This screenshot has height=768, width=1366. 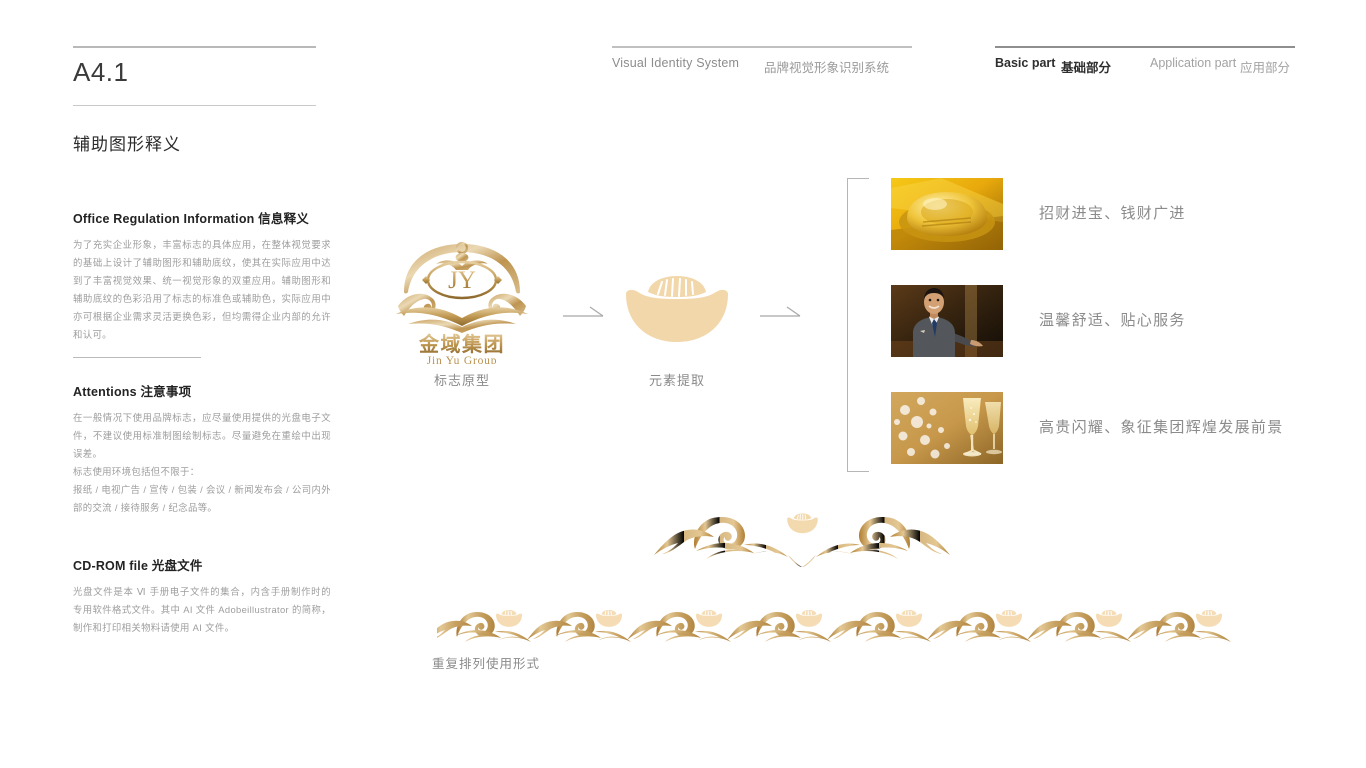 I want to click on tab-application-part-cn: 应用部分, so click(x=1265, y=66).